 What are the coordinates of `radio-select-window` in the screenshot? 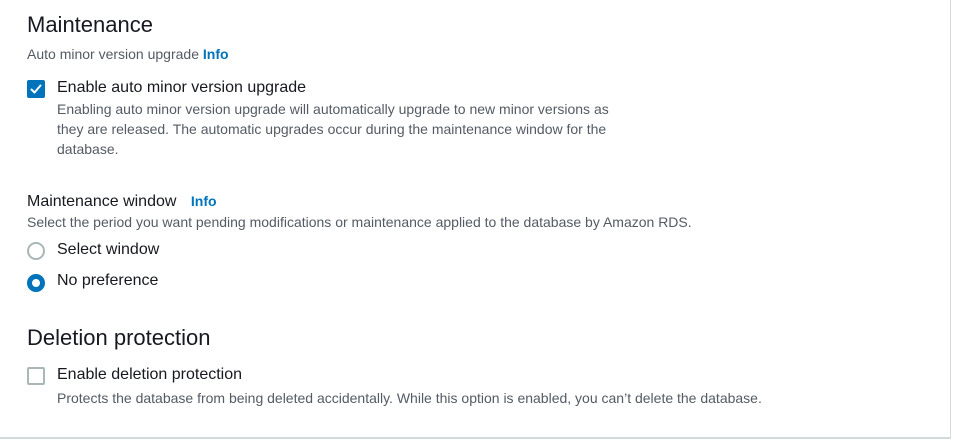 It's located at (36, 251).